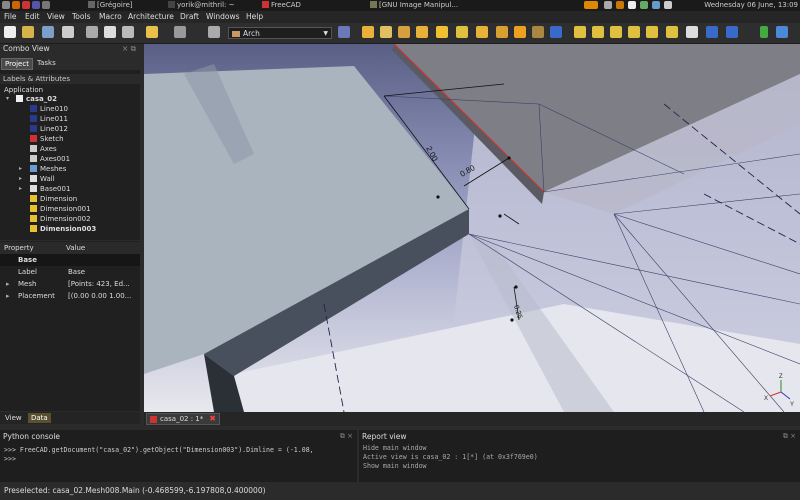  Describe the element at coordinates (442, 32) in the screenshot. I see `site-icon` at that location.